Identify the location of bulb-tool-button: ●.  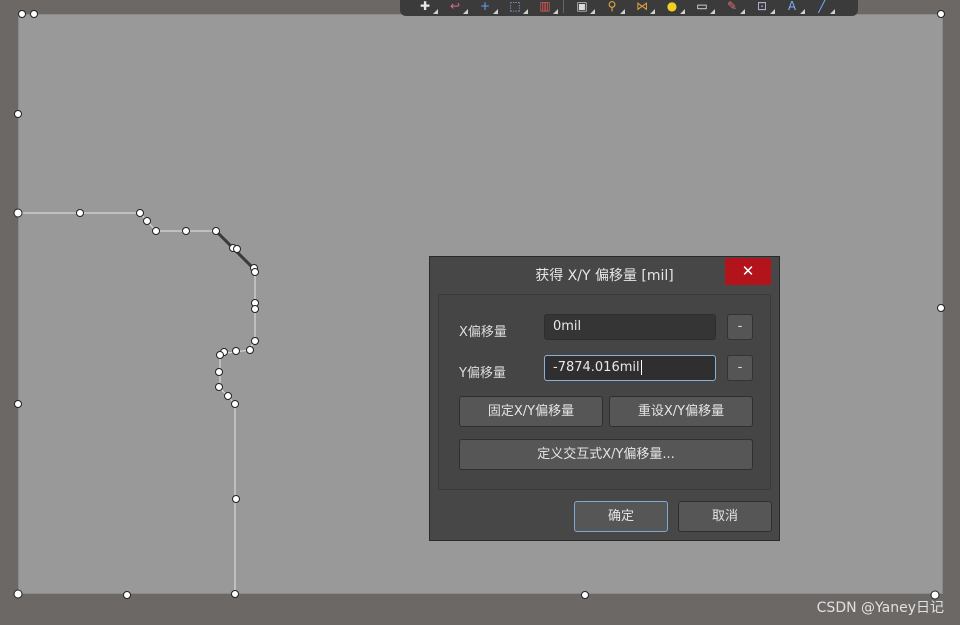
(672, 8).